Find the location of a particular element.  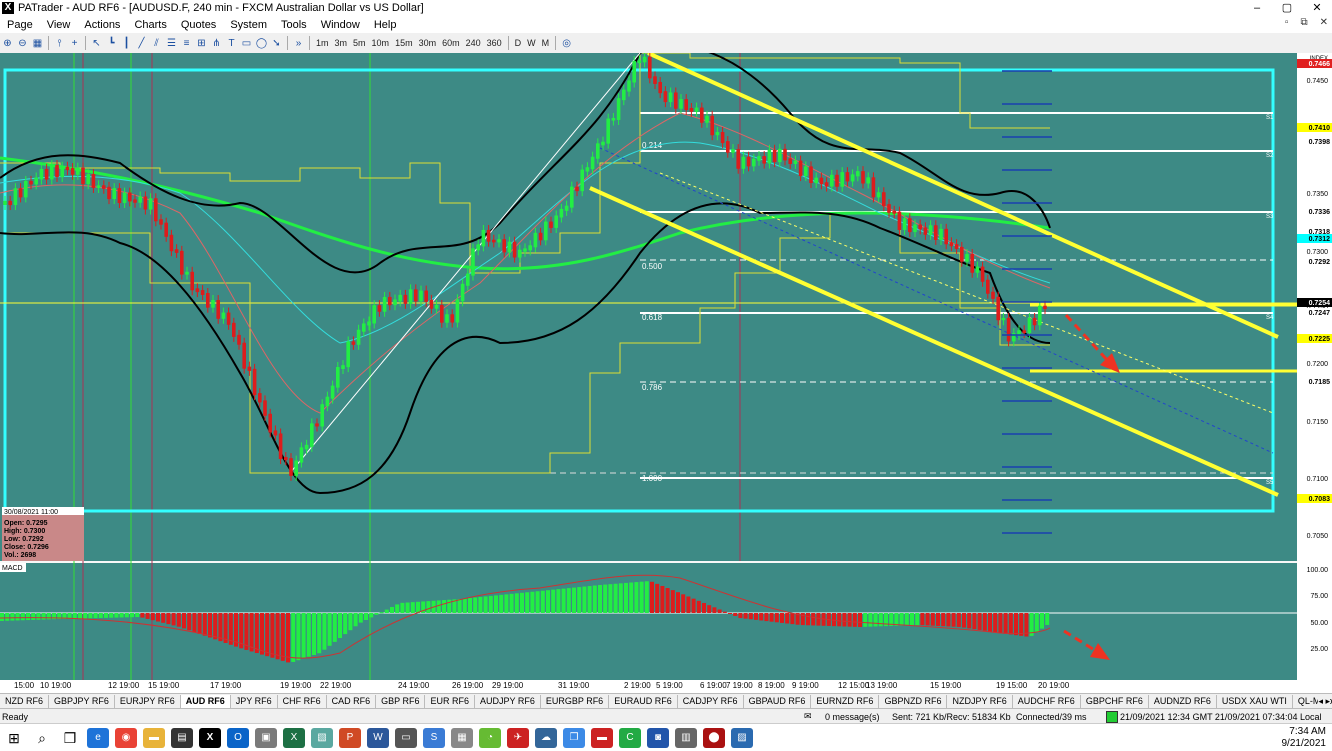

app-icon: ✈ is located at coordinates (518, 737).